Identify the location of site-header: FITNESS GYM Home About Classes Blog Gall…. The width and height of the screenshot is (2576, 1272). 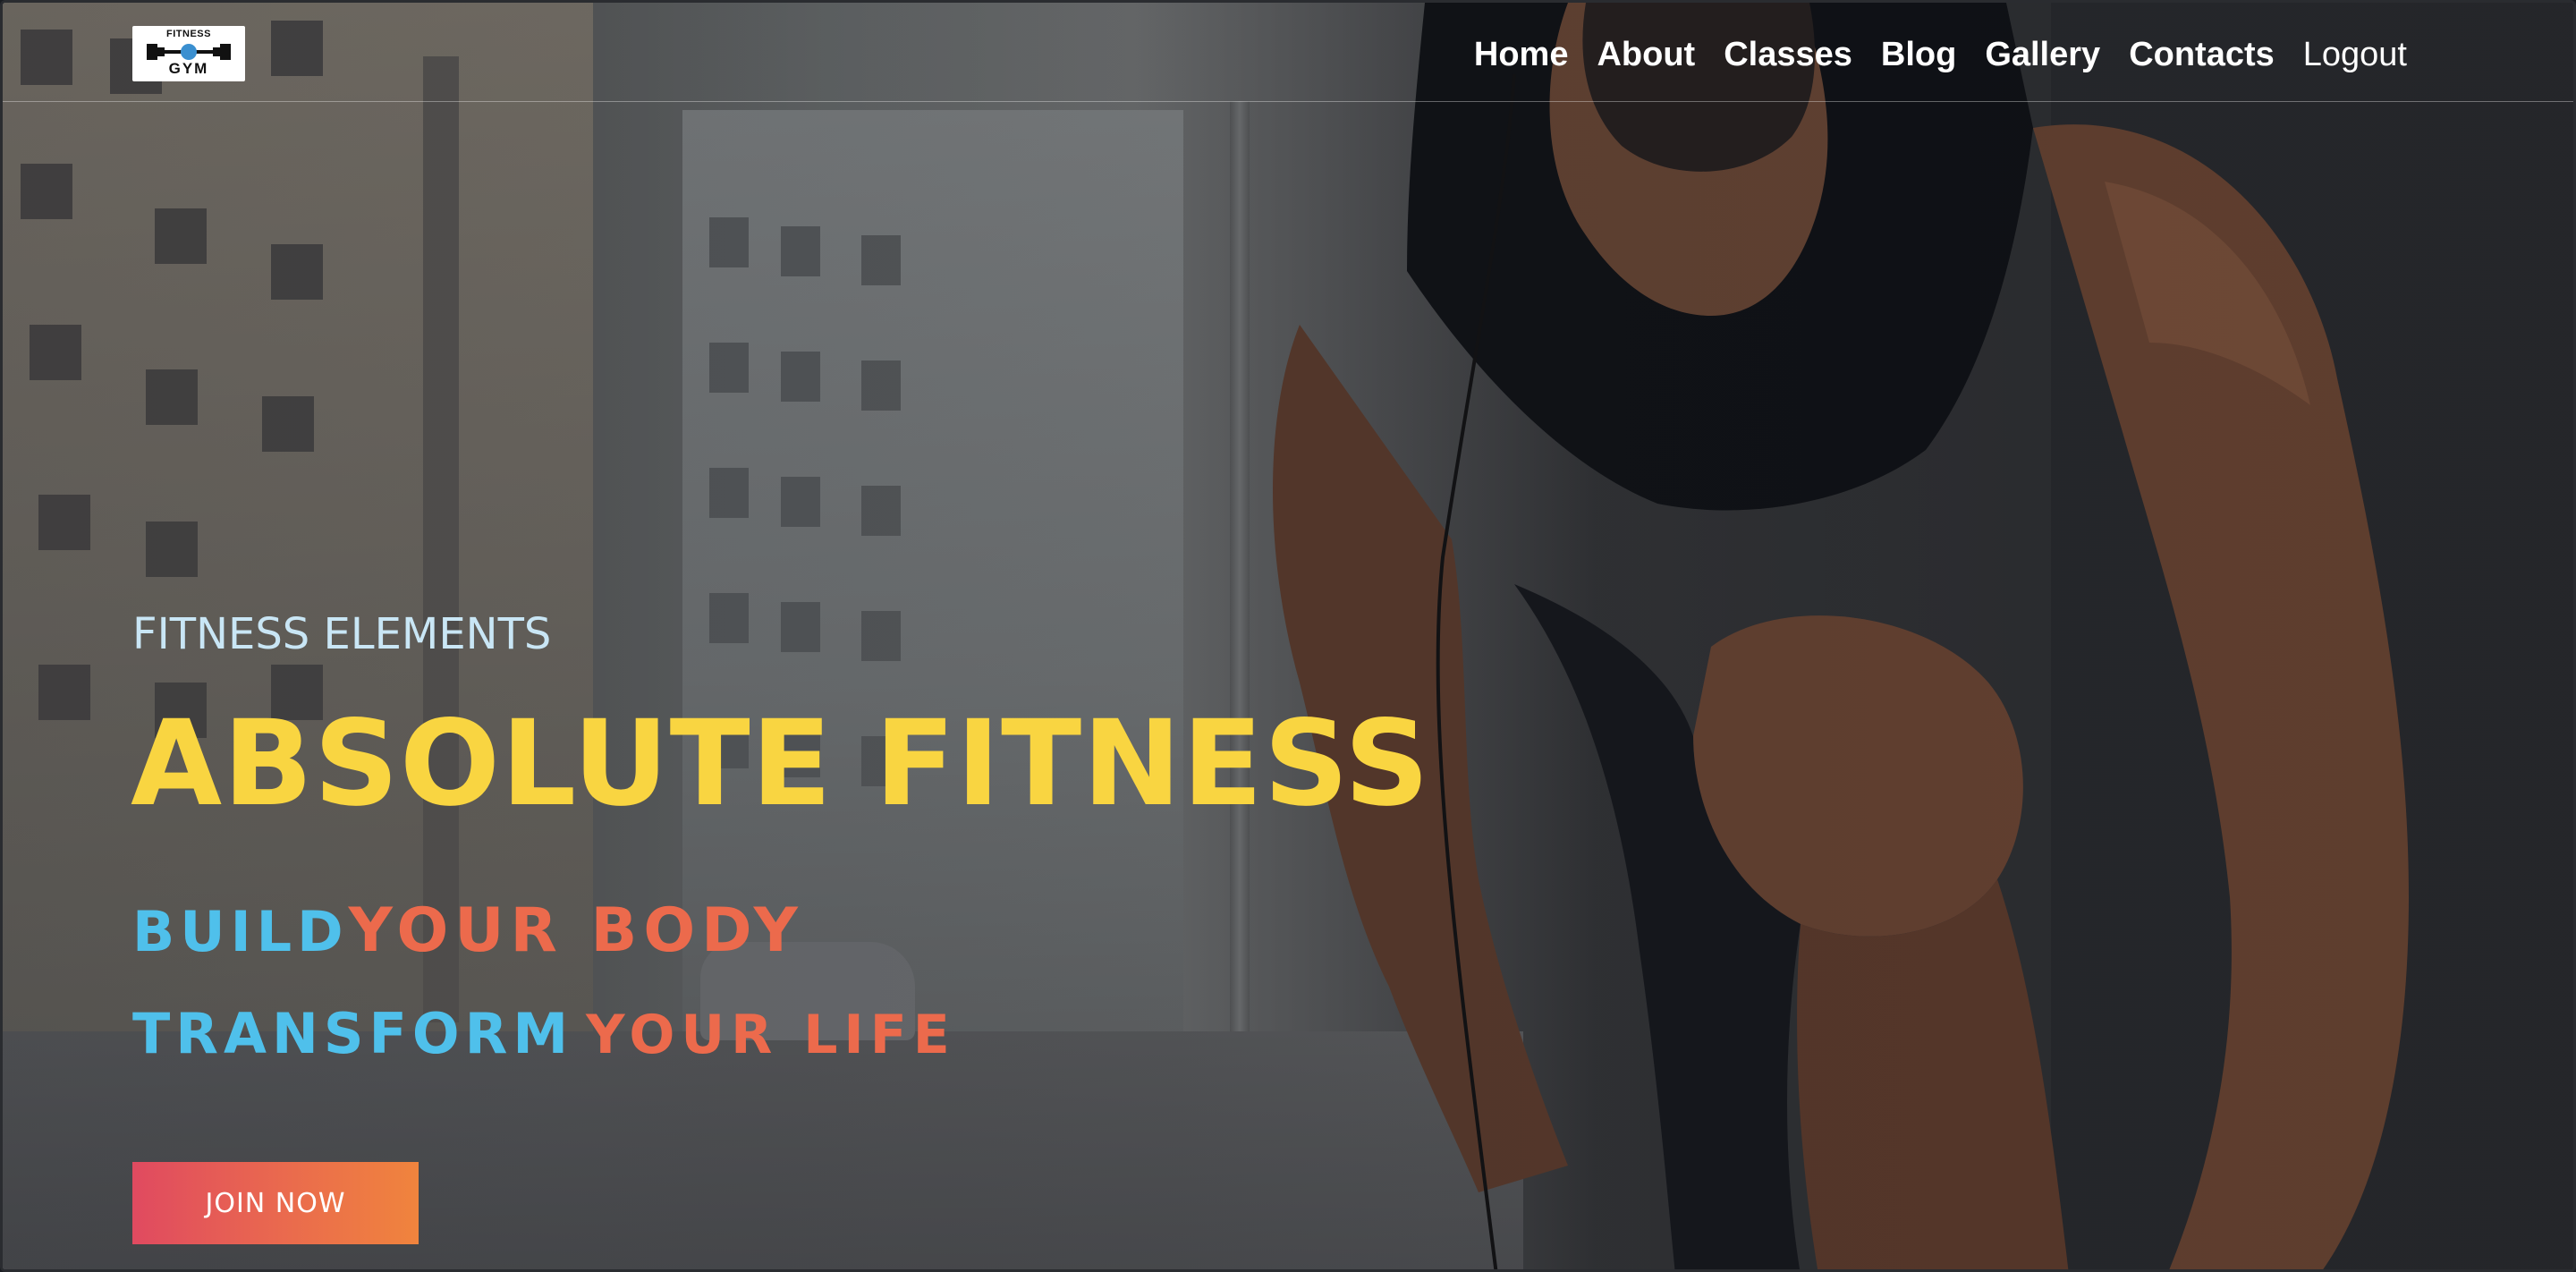
(1288, 52).